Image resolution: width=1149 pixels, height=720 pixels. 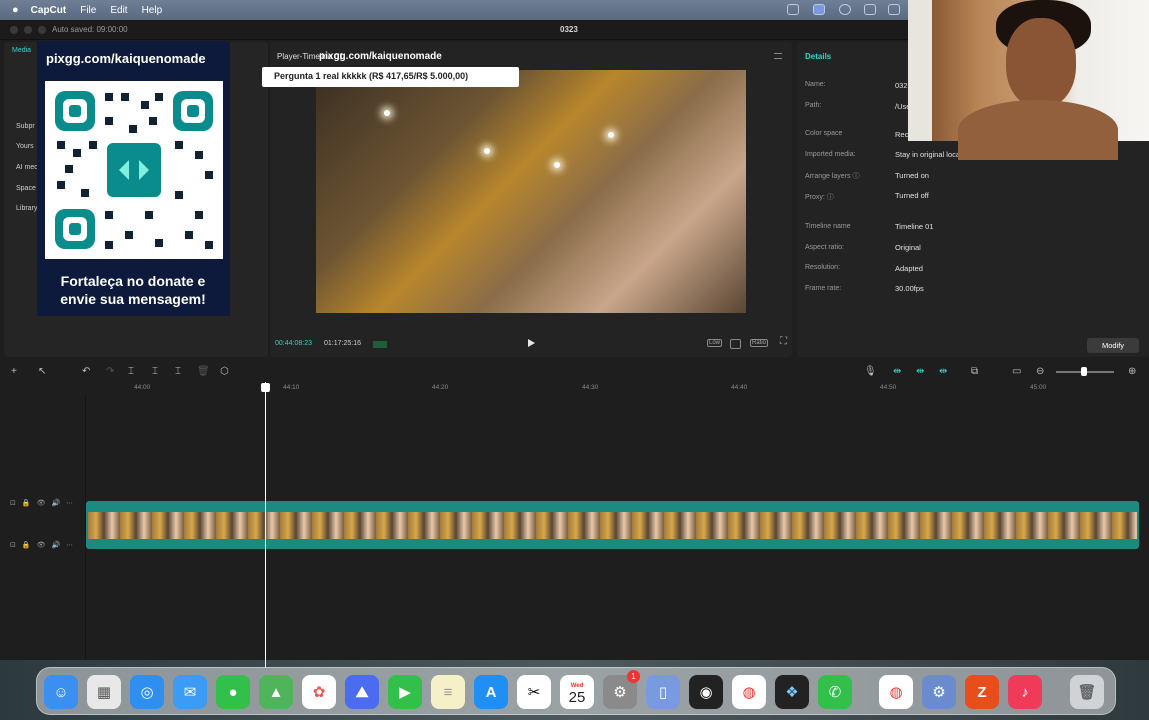 I want to click on clip-thumbnails, so click(x=612, y=525).